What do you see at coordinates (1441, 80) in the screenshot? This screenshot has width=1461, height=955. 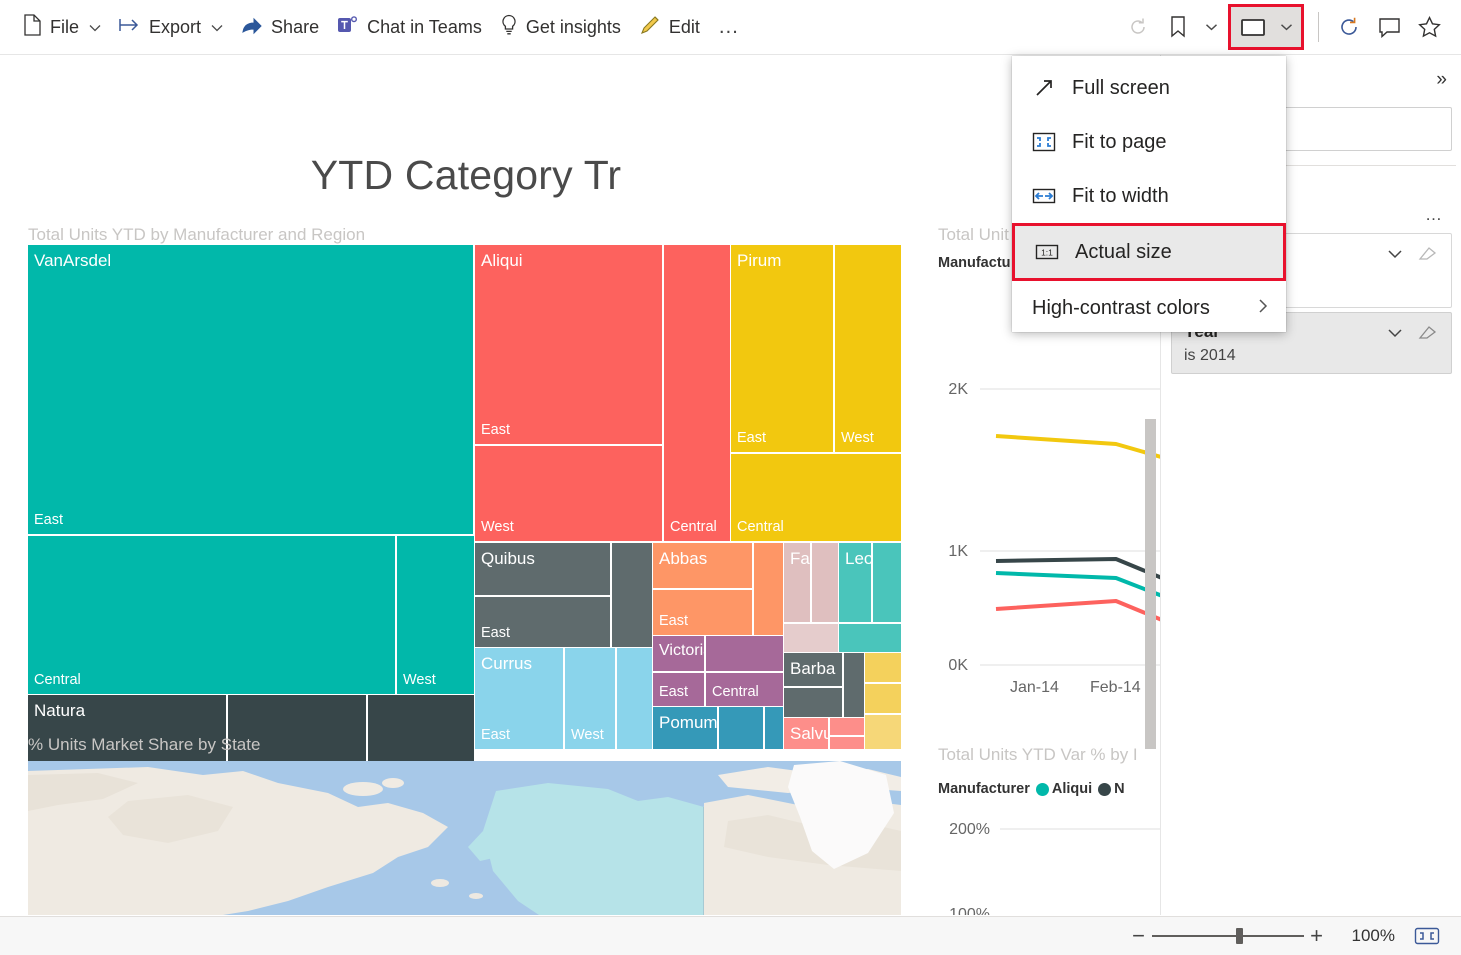 I see `collapse-pane-button: »` at bounding box center [1441, 80].